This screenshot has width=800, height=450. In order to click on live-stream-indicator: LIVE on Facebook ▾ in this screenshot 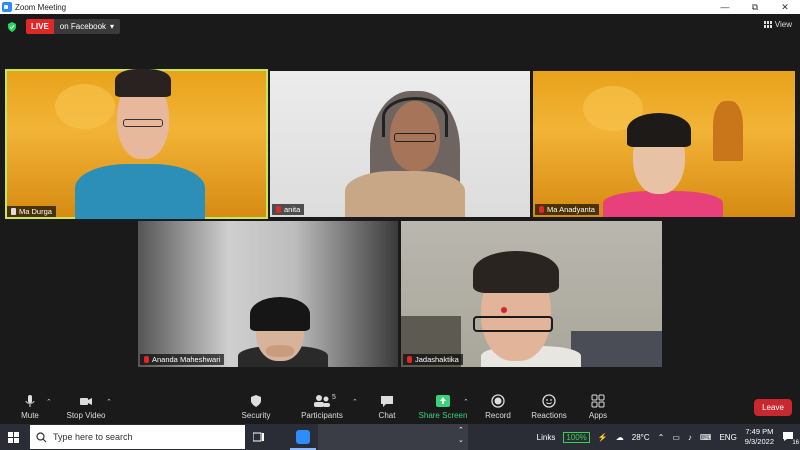, I will do `click(73, 26)`.